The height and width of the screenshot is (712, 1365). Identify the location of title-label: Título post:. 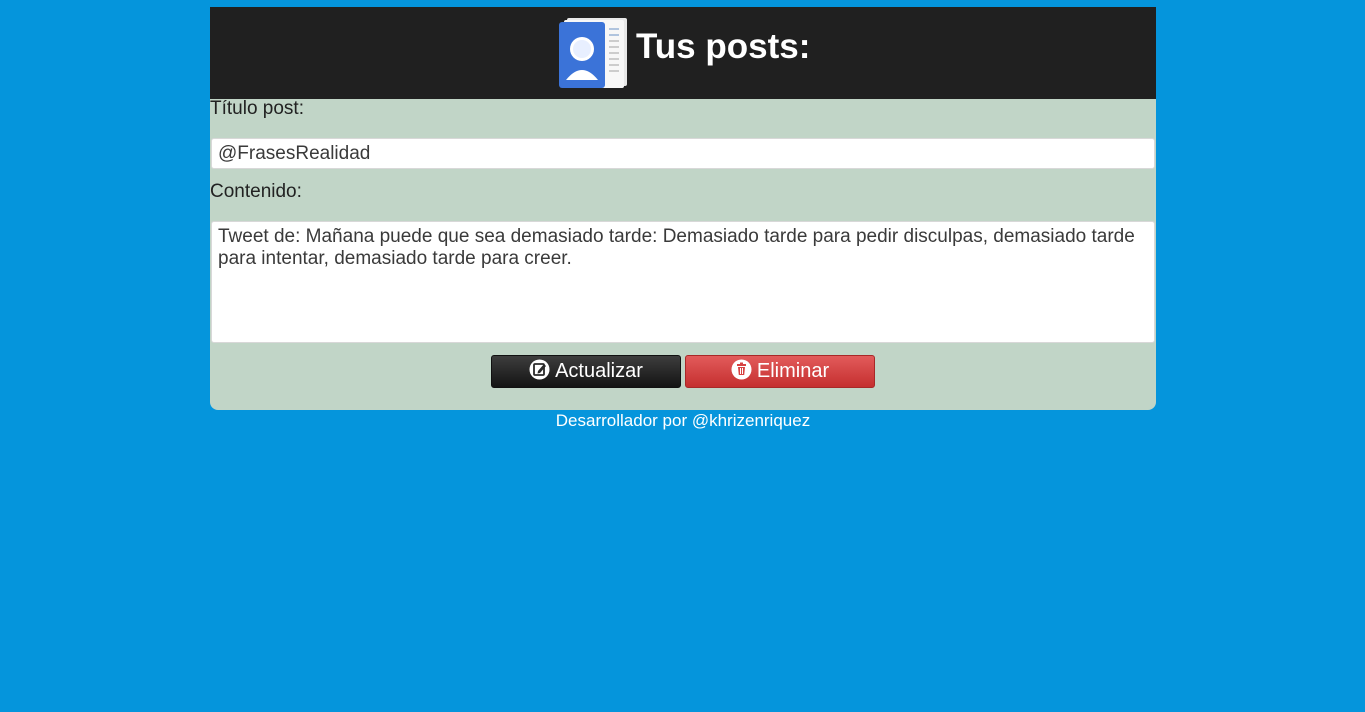
(257, 108).